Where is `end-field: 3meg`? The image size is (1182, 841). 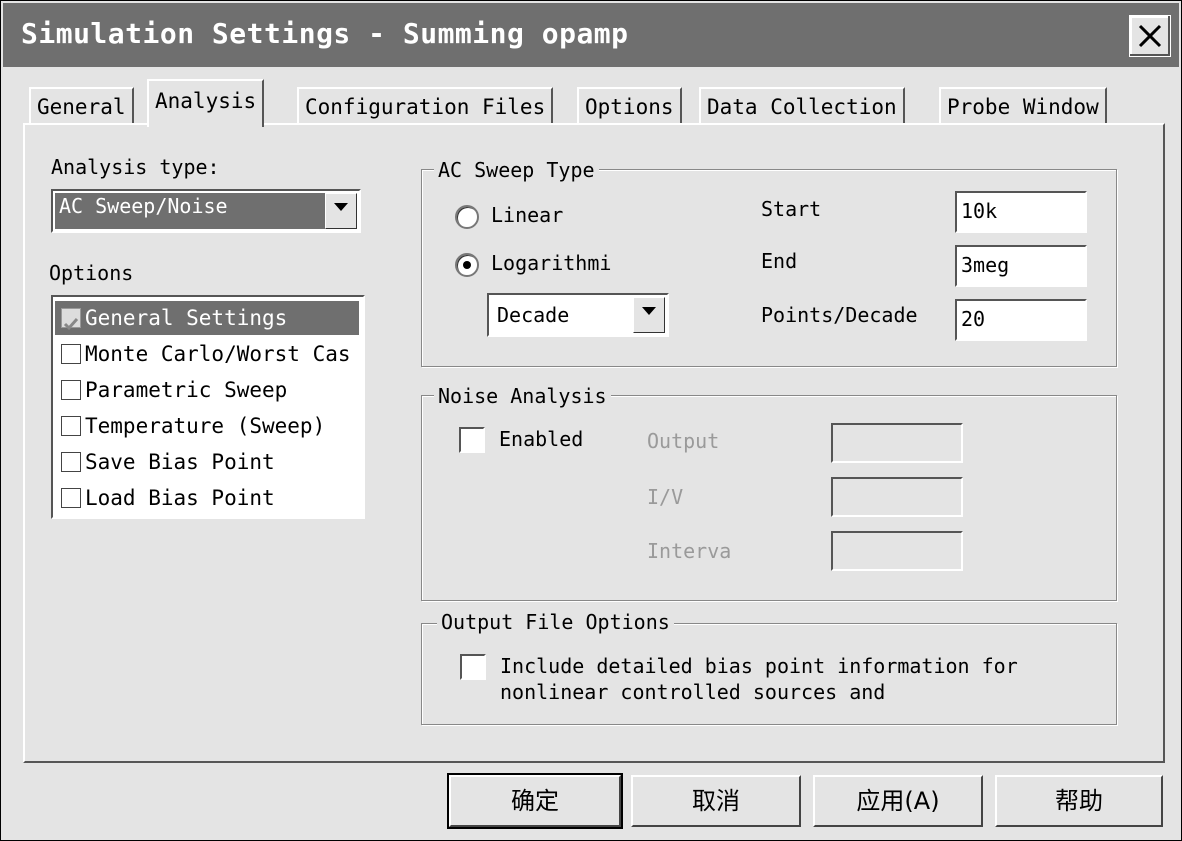
end-field: 3meg is located at coordinates (1021, 266).